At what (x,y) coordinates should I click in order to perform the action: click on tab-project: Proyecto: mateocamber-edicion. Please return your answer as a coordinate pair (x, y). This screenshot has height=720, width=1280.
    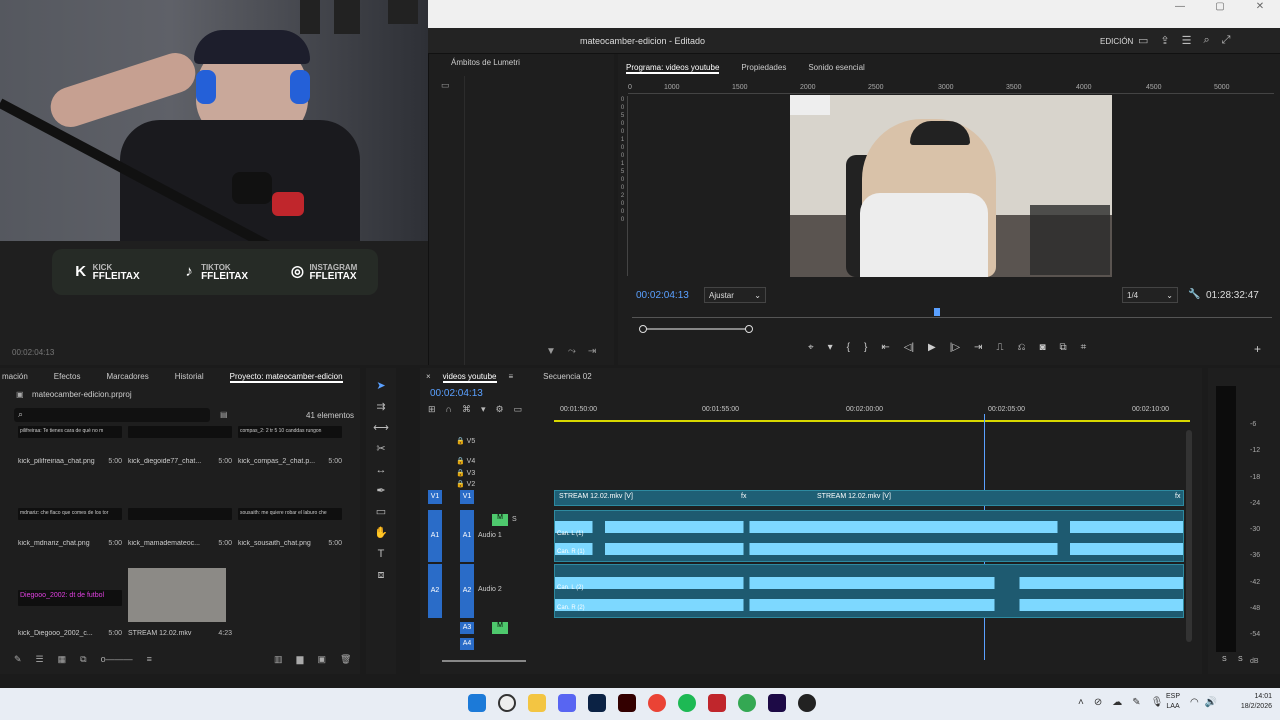
    Looking at the image, I should click on (286, 377).